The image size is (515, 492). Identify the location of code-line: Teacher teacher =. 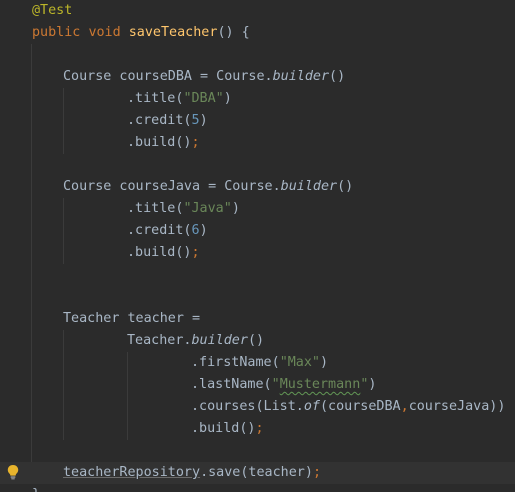
(257, 319).